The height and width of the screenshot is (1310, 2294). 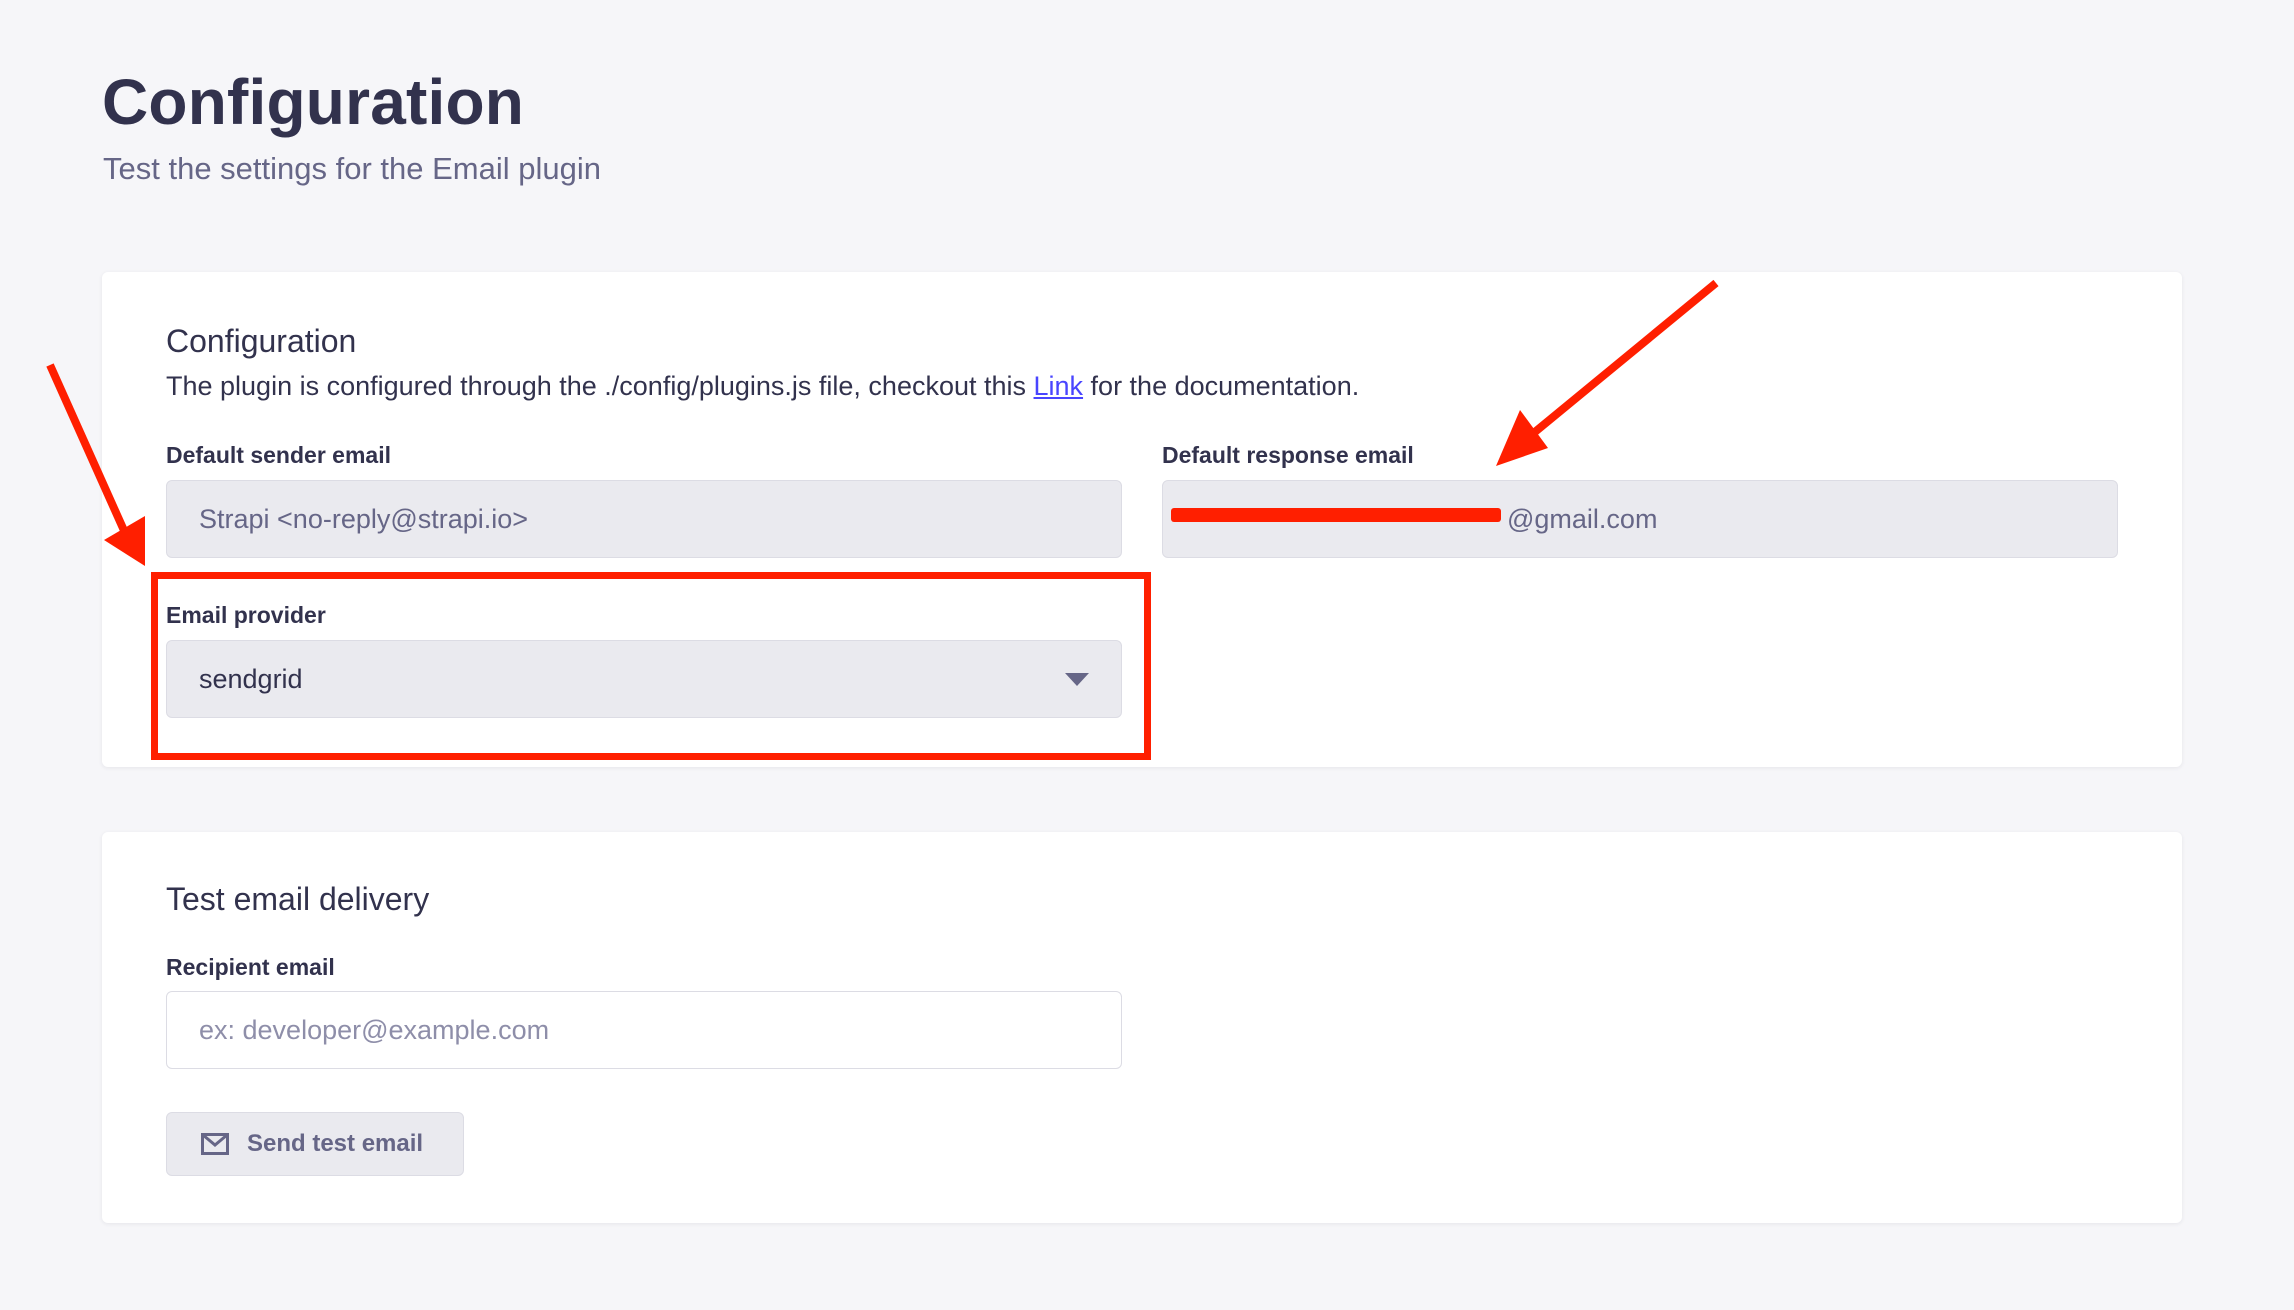 I want to click on envelope-icon, so click(x=215, y=1144).